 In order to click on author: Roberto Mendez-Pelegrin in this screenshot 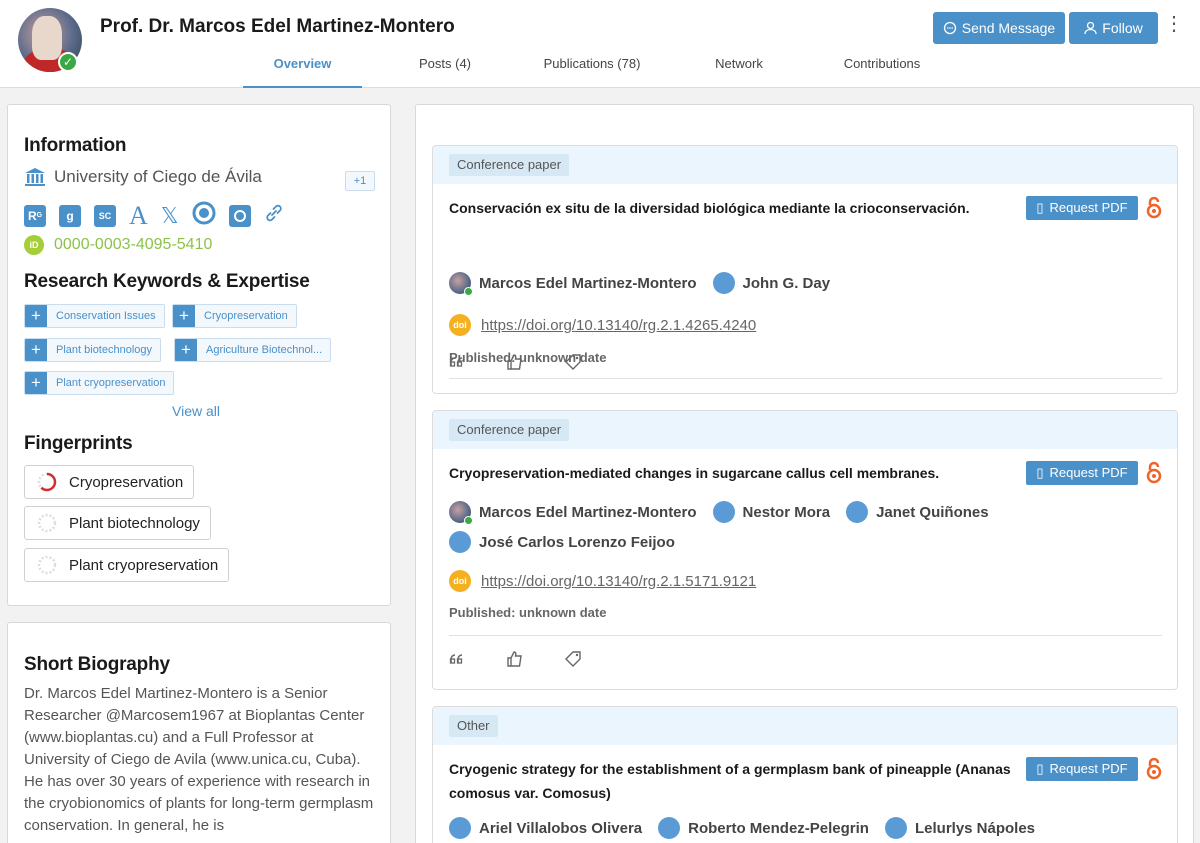, I will do `click(763, 828)`.